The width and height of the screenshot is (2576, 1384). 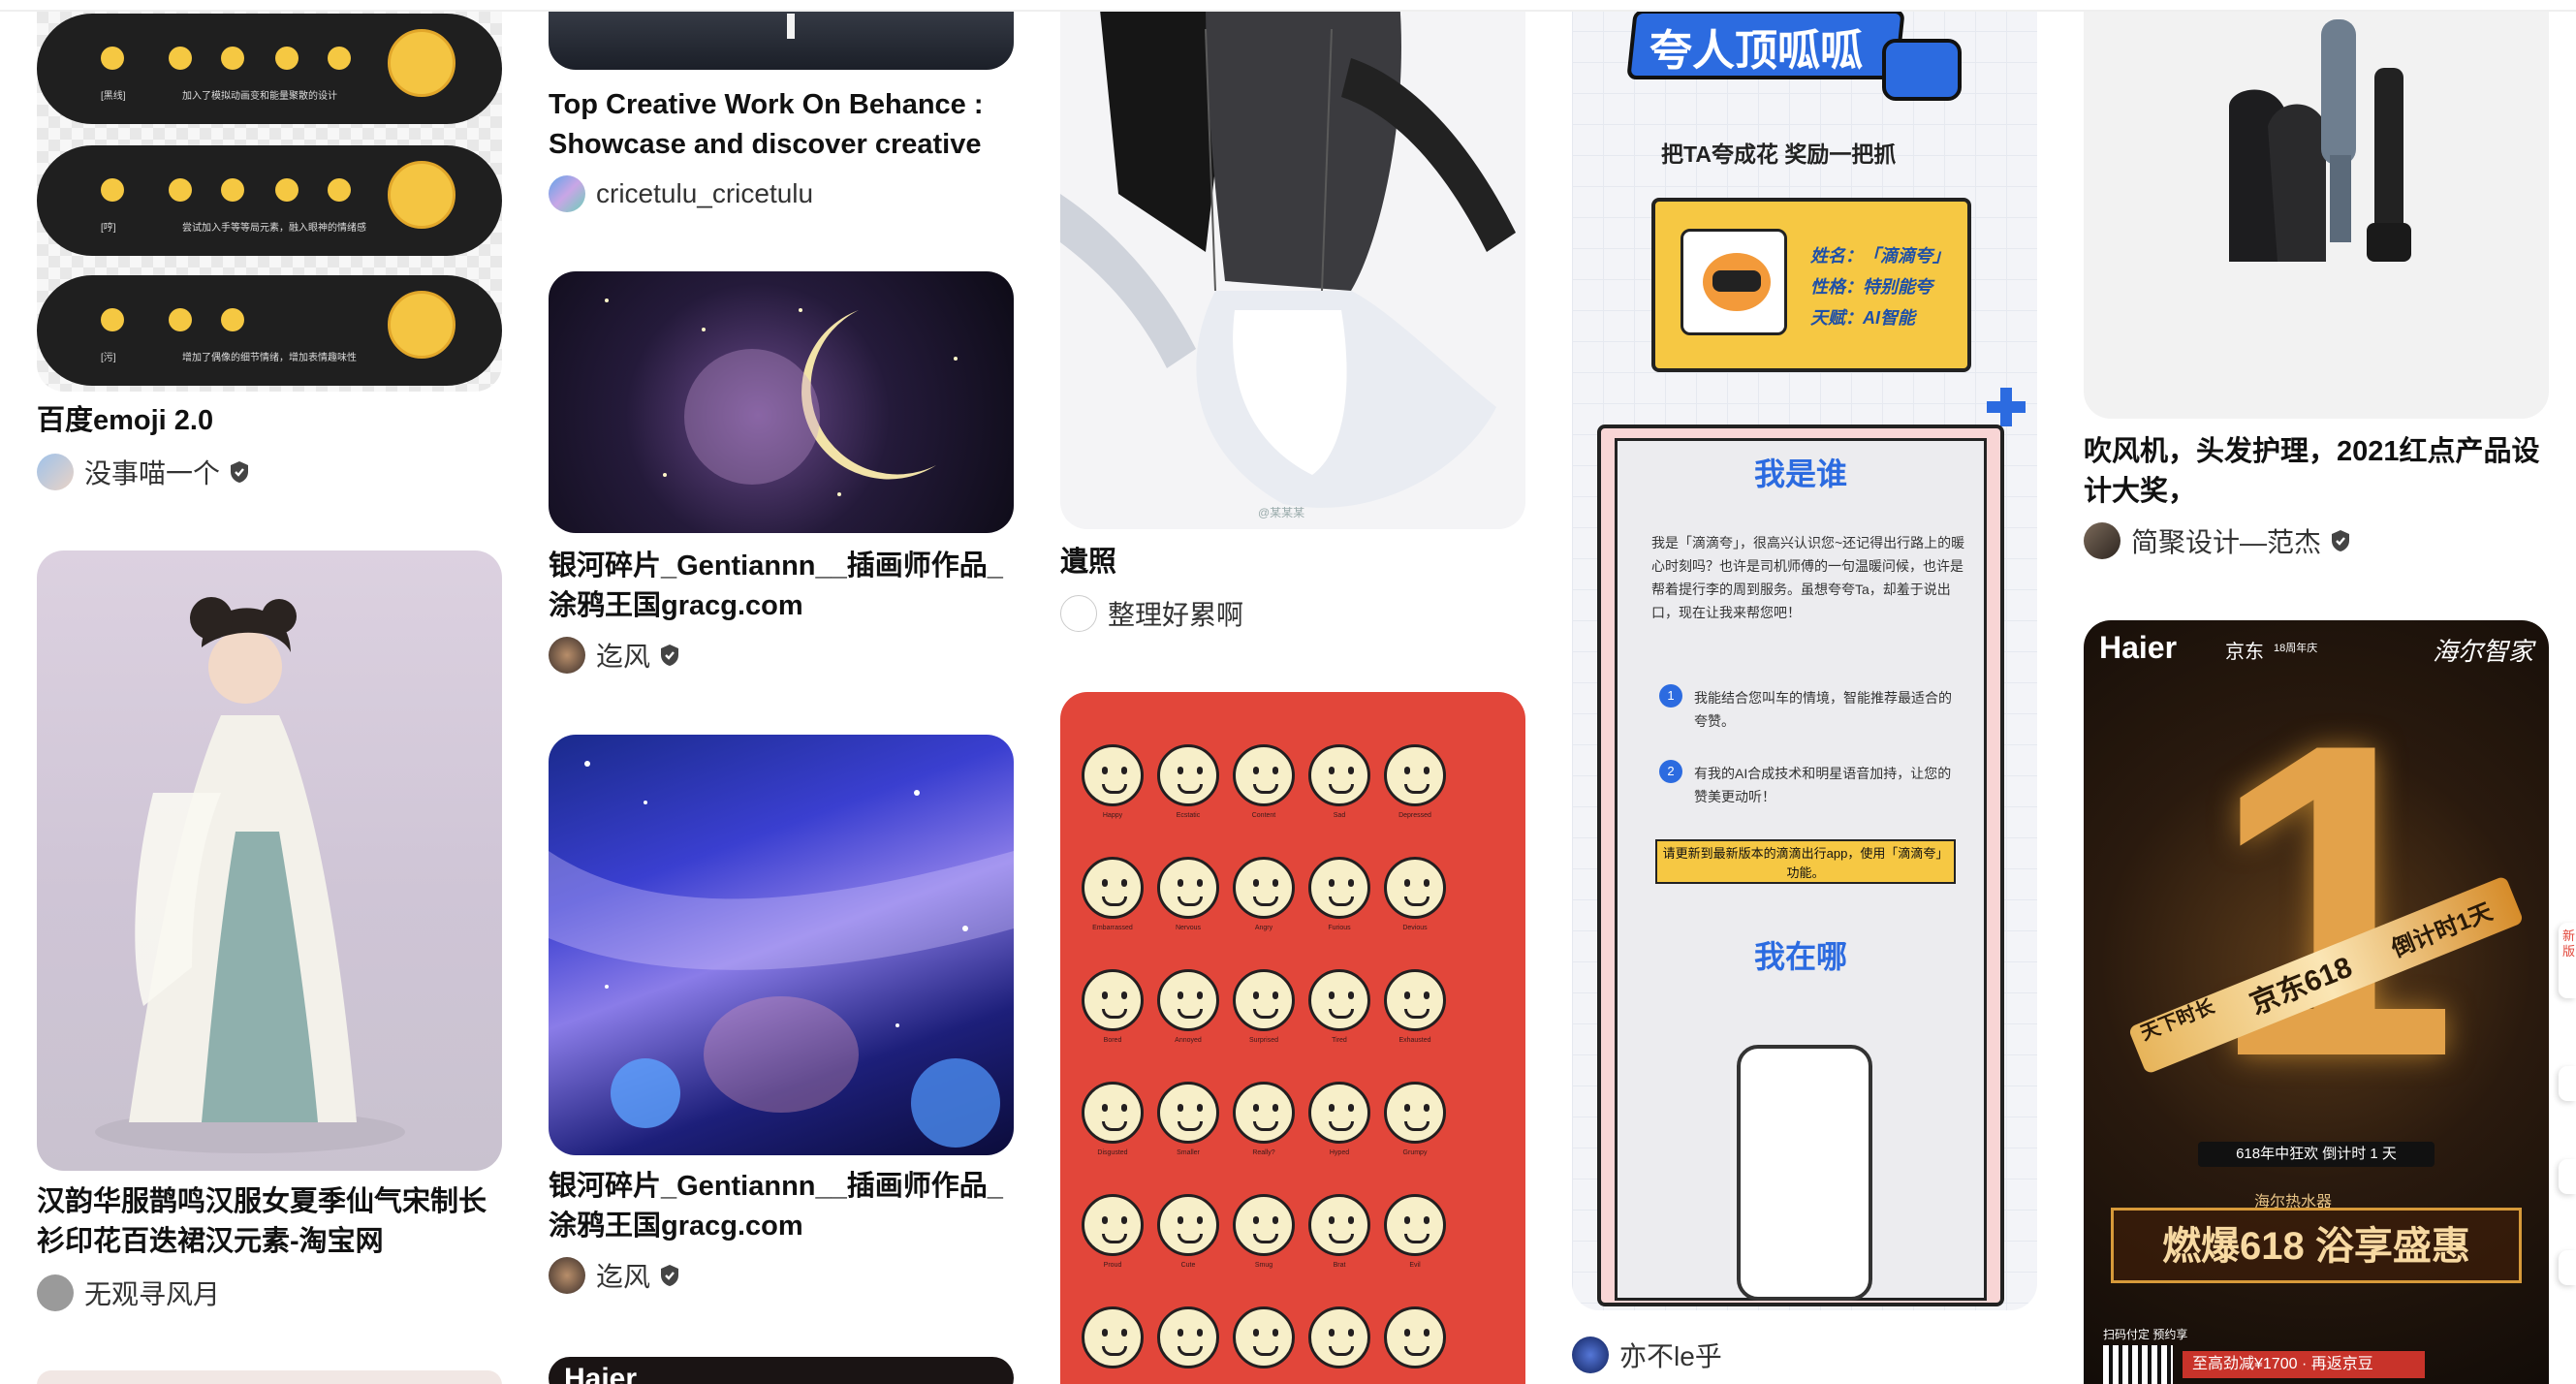 What do you see at coordinates (1263, 1040) in the screenshot?
I see `emoticon-label: Surprised` at bounding box center [1263, 1040].